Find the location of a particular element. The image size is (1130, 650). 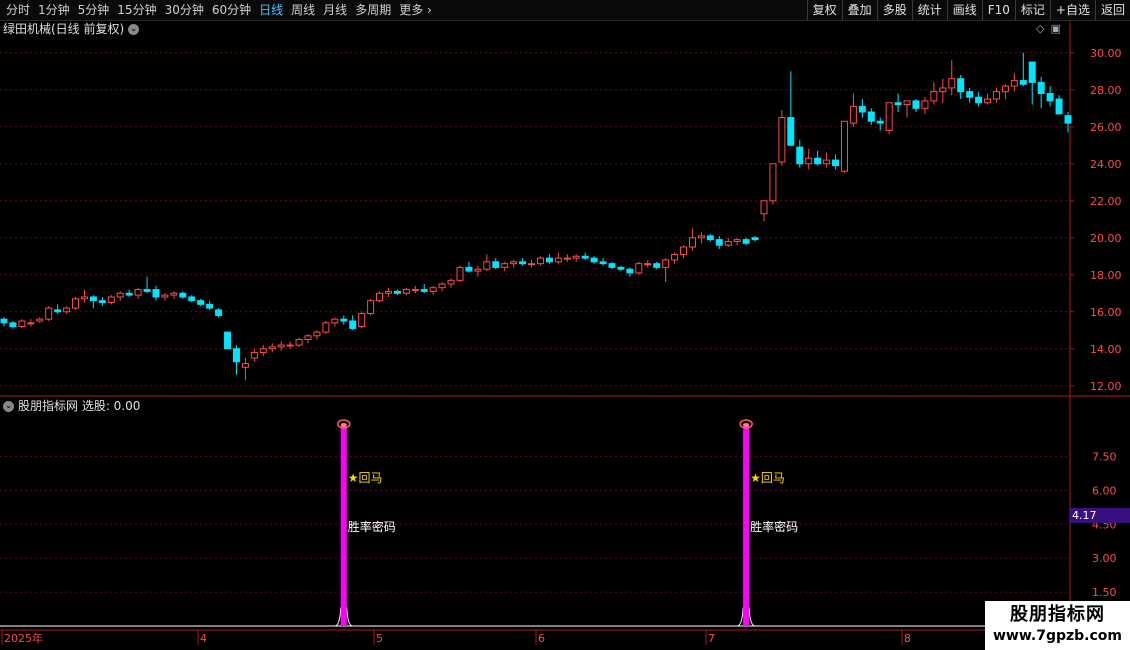

y-tick-label: 22.00 is located at coordinates (1106, 201).